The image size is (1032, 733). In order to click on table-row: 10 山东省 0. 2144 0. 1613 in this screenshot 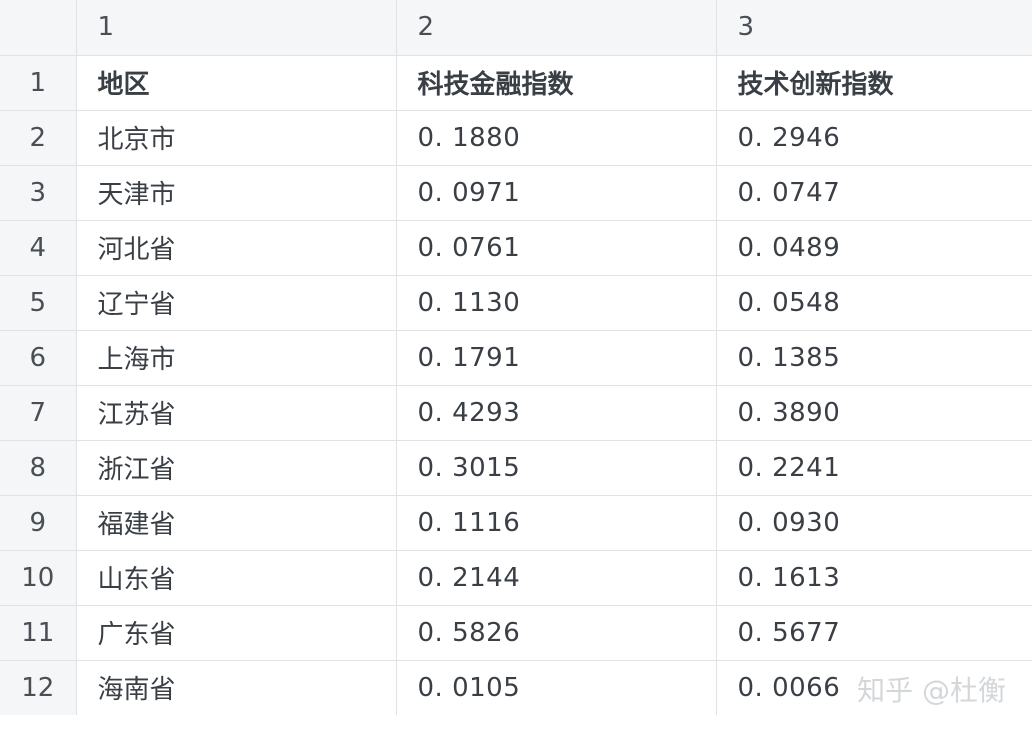, I will do `click(516, 578)`.